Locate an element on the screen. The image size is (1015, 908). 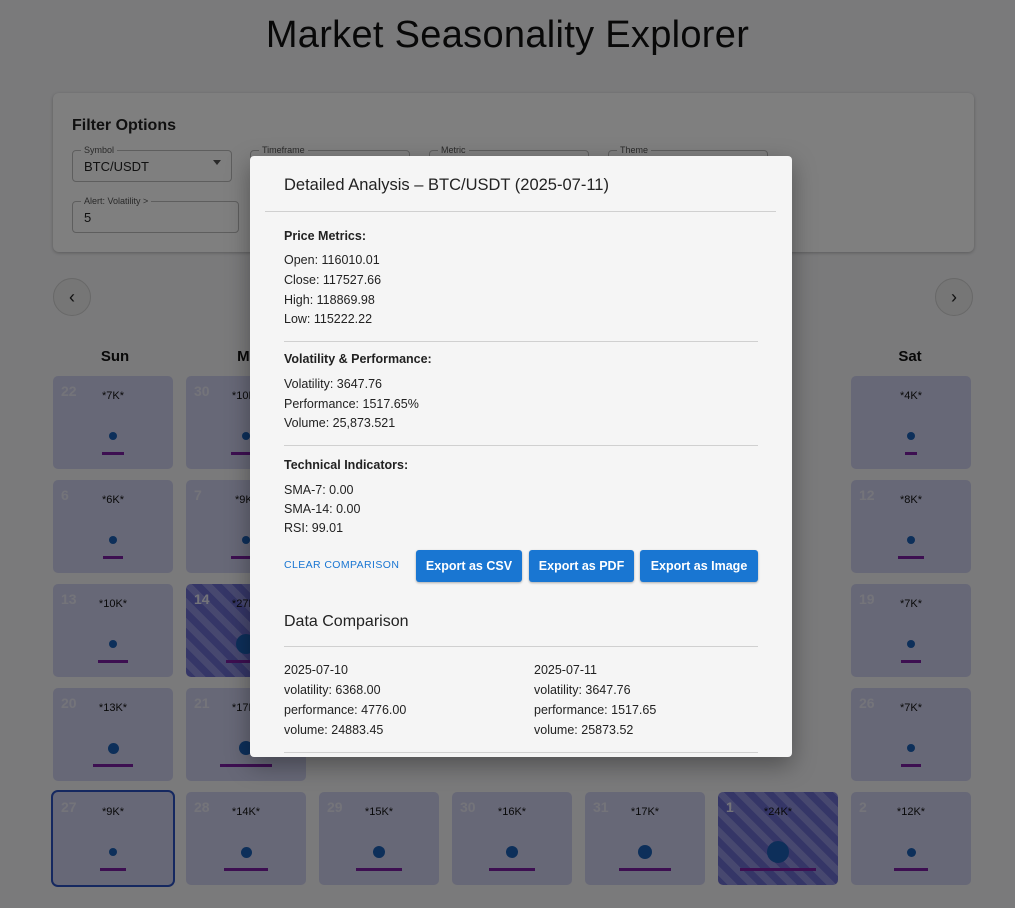
comparison-title: Data Comparison is located at coordinates (346, 621).